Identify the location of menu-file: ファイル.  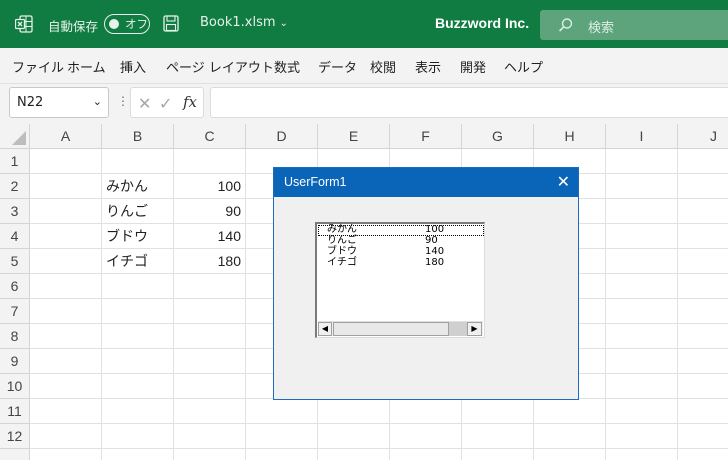
(38, 66).